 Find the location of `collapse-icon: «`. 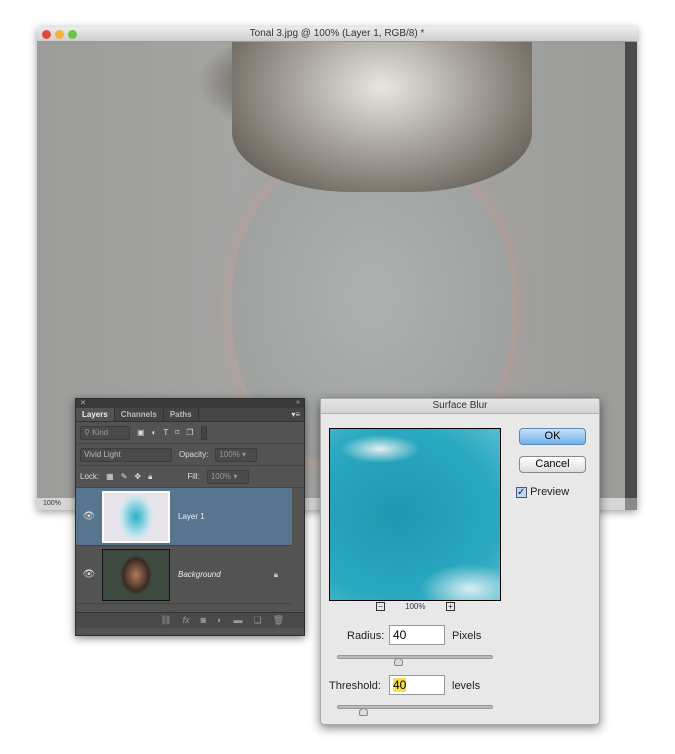

collapse-icon: « is located at coordinates (298, 403).